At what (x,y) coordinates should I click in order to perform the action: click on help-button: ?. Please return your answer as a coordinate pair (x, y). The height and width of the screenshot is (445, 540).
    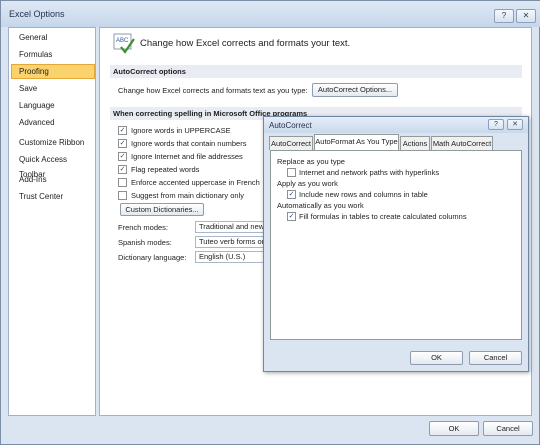
    Looking at the image, I should click on (504, 16).